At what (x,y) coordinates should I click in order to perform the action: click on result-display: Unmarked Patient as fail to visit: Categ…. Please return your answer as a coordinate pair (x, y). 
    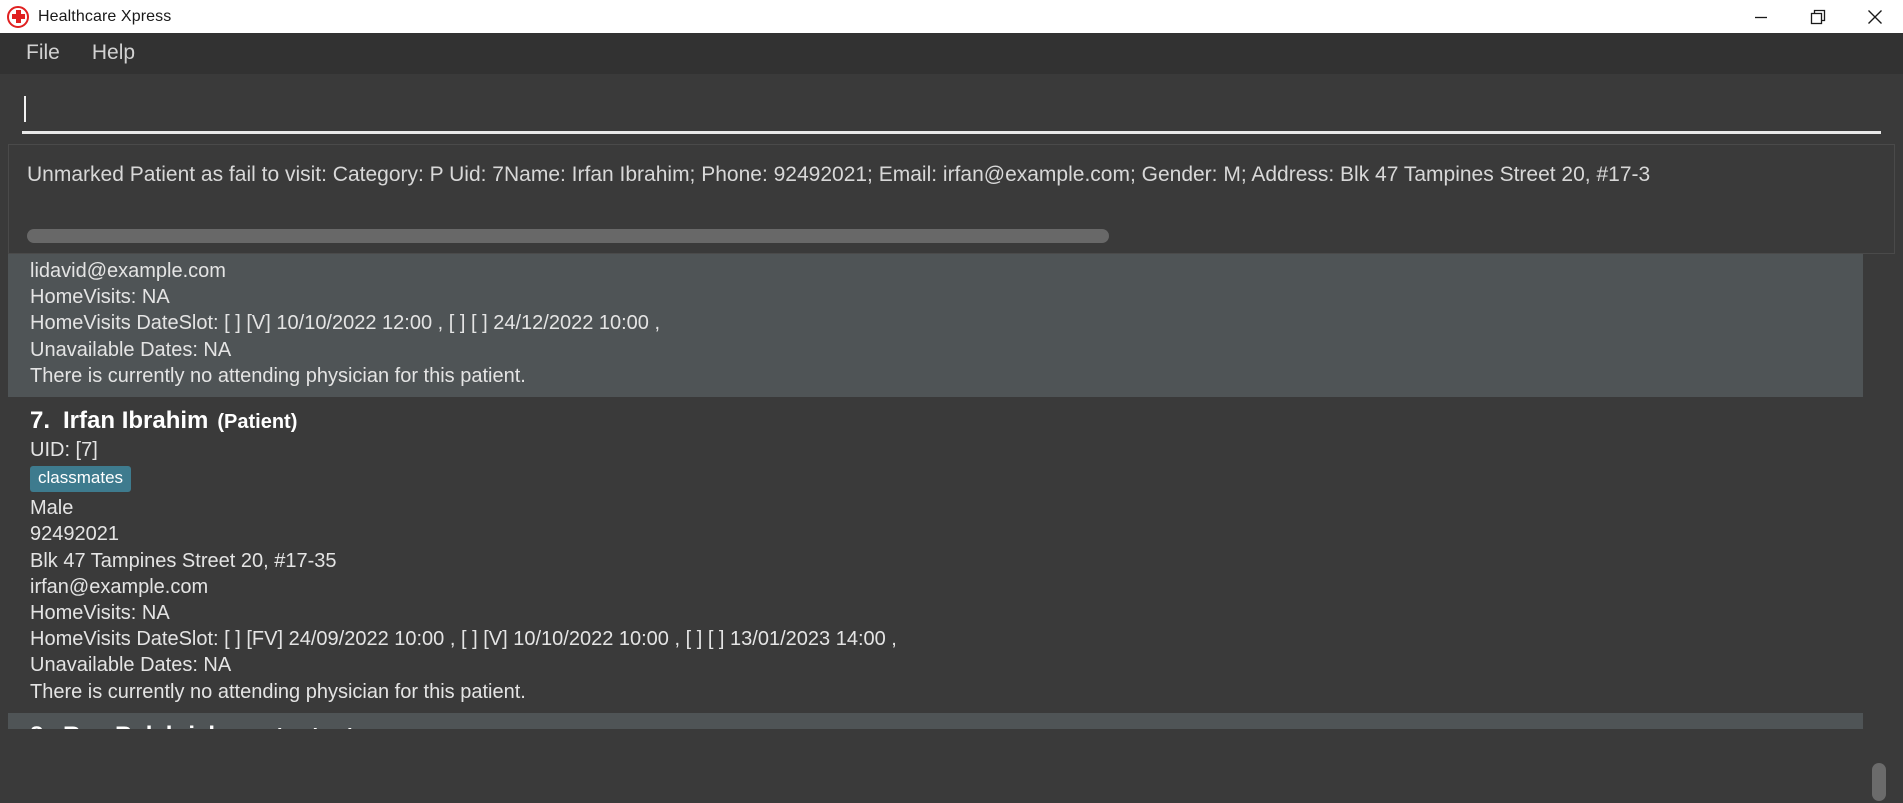
    Looking at the image, I should click on (951, 199).